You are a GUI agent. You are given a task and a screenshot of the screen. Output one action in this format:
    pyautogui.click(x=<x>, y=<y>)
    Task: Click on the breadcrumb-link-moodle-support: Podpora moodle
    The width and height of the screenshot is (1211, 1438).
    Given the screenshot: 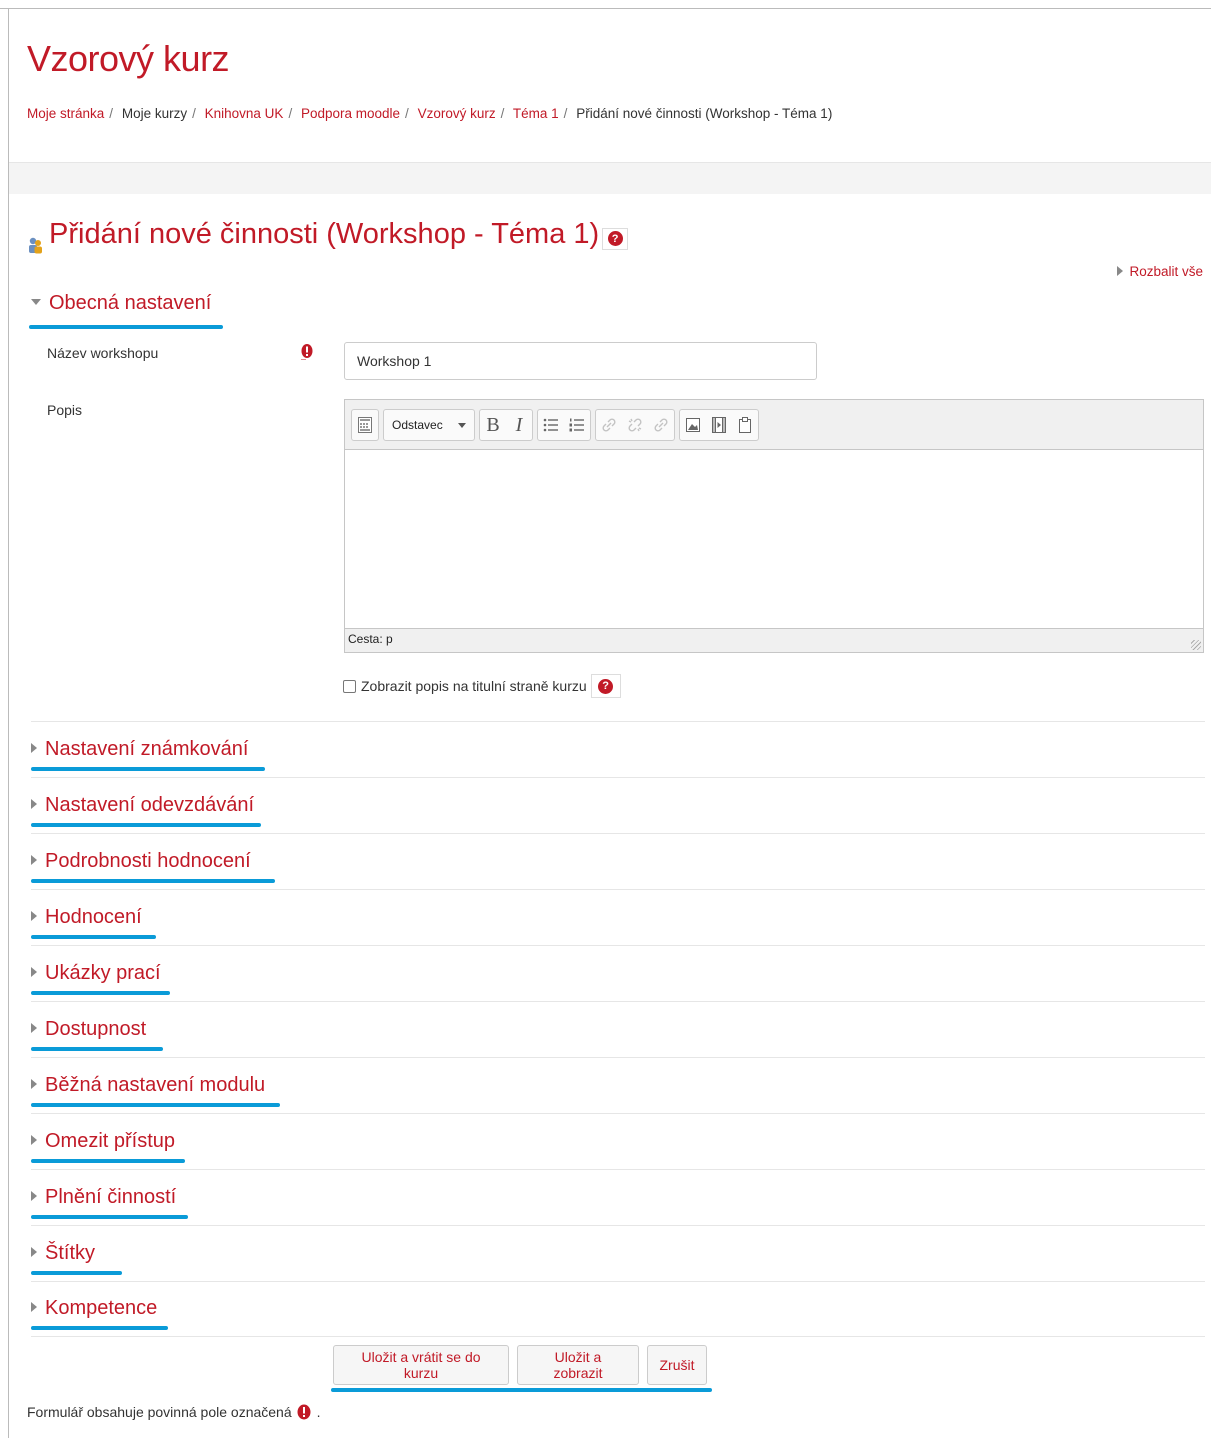 What is the action you would take?
    pyautogui.click(x=350, y=113)
    